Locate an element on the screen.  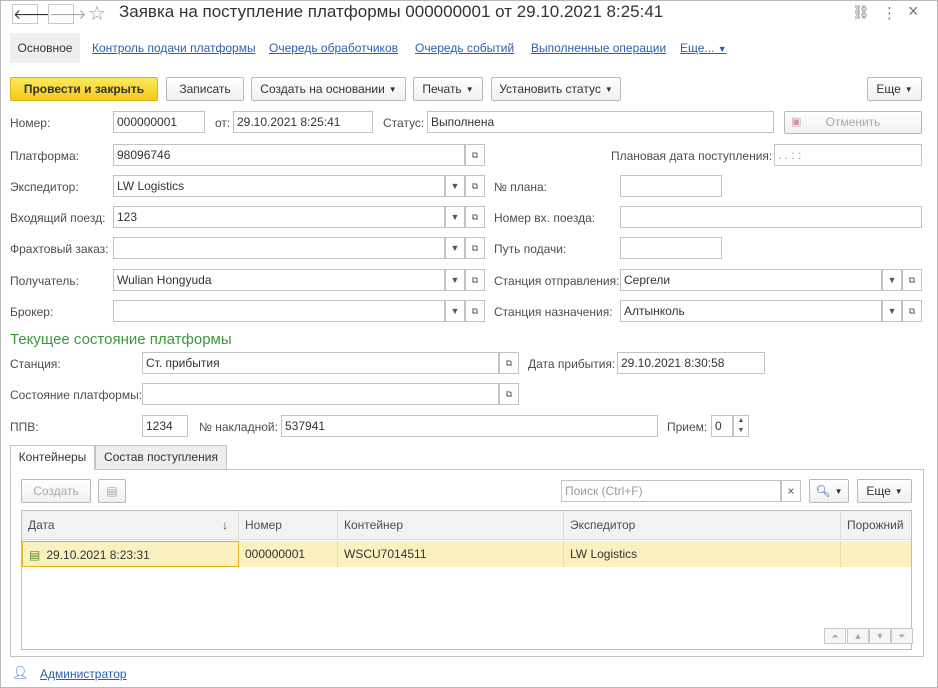
save-button: Записать is located at coordinates (205, 89).